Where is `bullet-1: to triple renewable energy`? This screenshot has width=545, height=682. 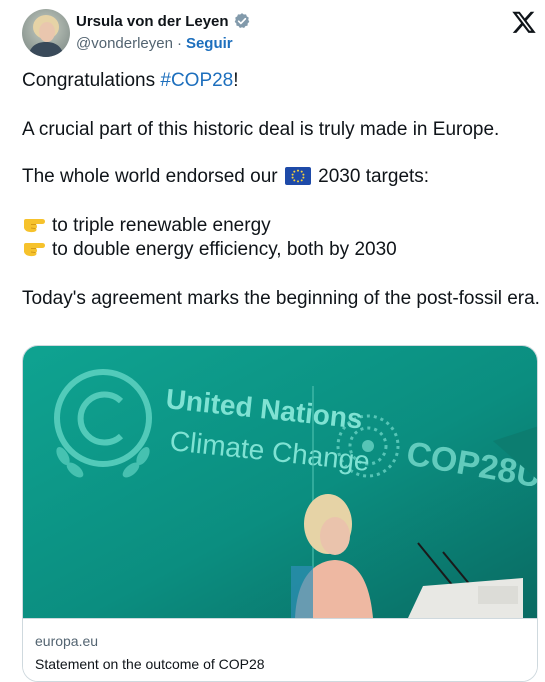
bullet-1: to triple renewable energy is located at coordinates (146, 226).